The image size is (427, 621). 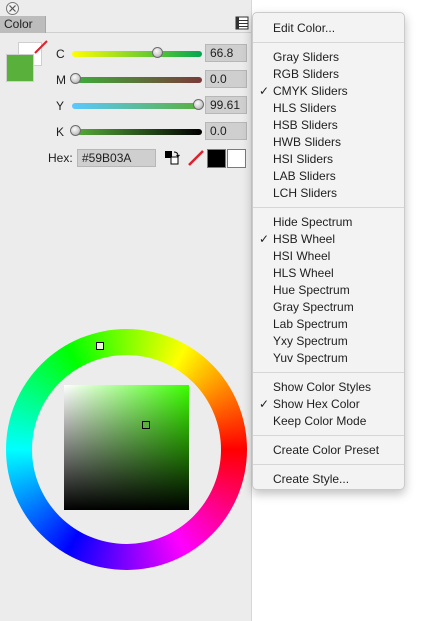 I want to click on slider-thumb-magenta, so click(x=75, y=78).